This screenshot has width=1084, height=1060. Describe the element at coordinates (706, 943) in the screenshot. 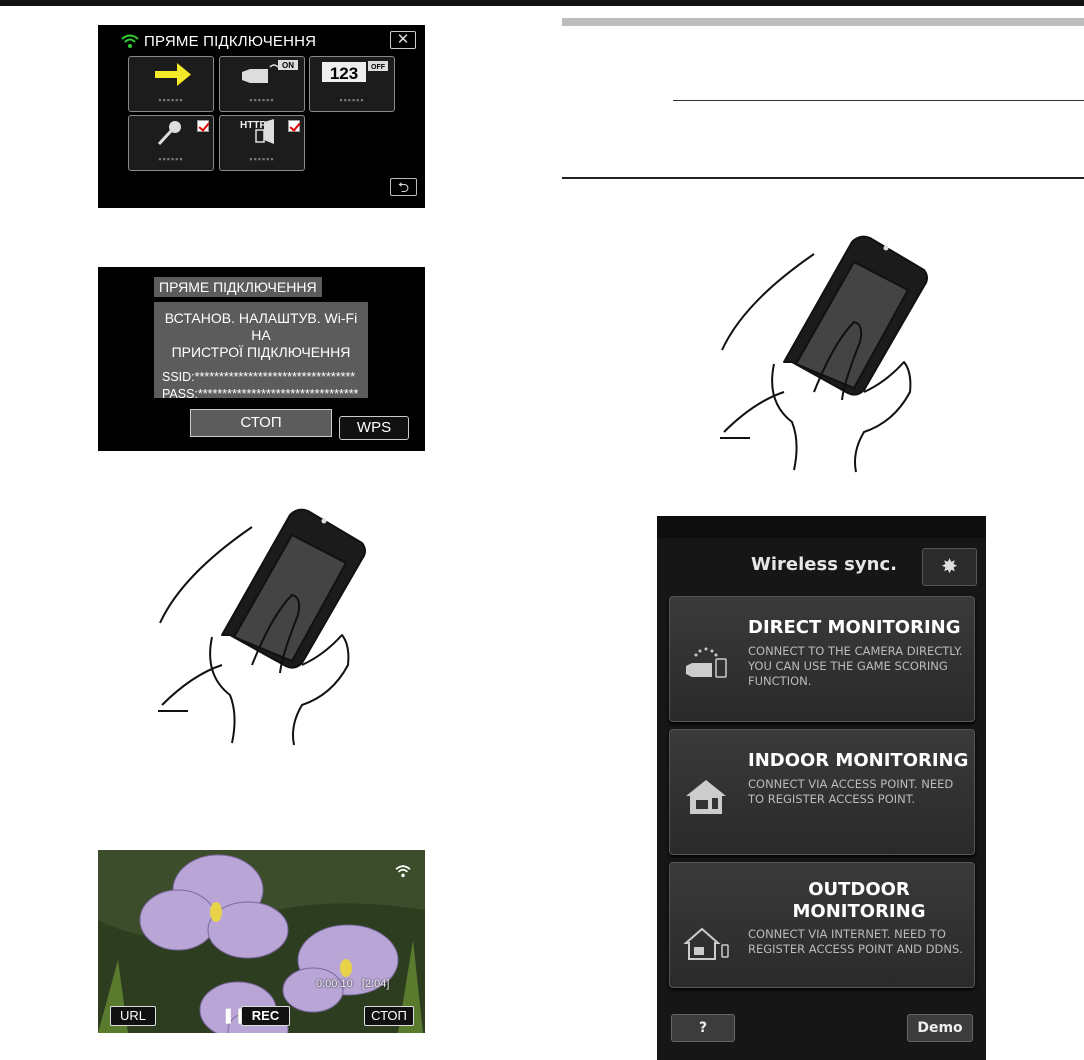

I see `house-internet-icon` at that location.